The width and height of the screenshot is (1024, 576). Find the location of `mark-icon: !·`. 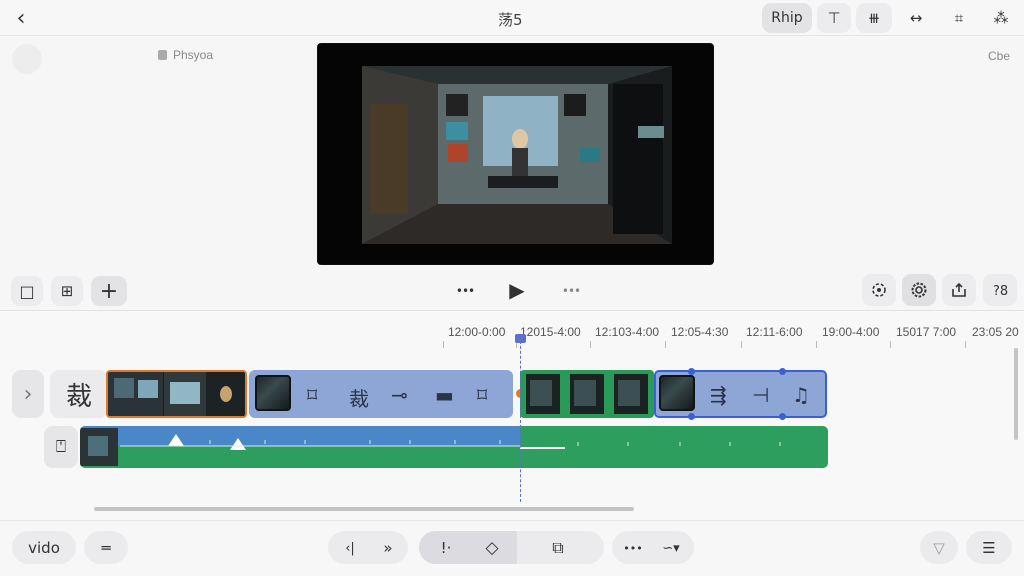

mark-icon: !· is located at coordinates (446, 548).